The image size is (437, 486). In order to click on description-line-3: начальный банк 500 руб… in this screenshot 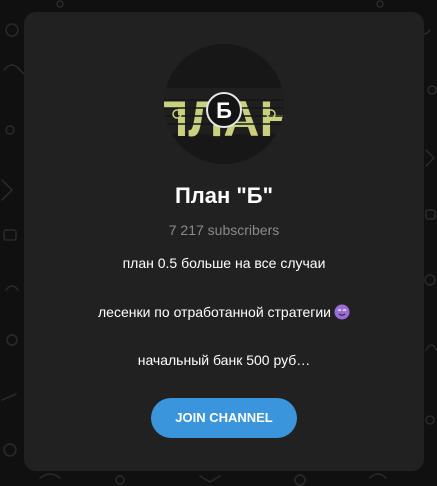, I will do `click(224, 360)`.